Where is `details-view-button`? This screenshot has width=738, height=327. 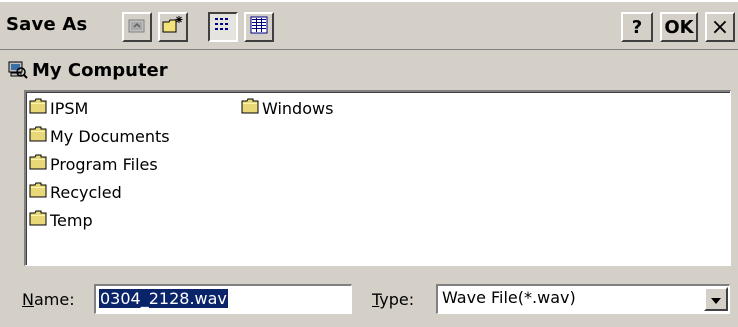 details-view-button is located at coordinates (259, 27).